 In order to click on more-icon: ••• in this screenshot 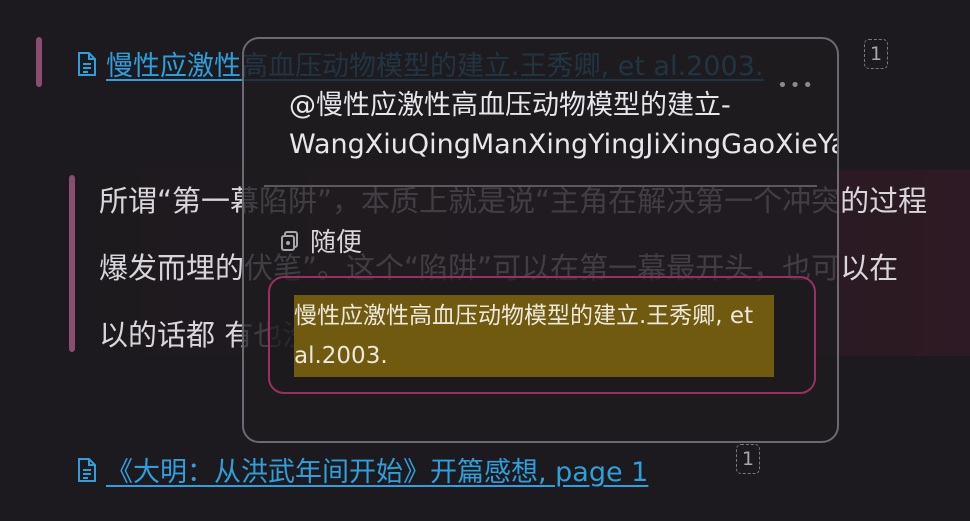, I will do `click(796, 85)`.